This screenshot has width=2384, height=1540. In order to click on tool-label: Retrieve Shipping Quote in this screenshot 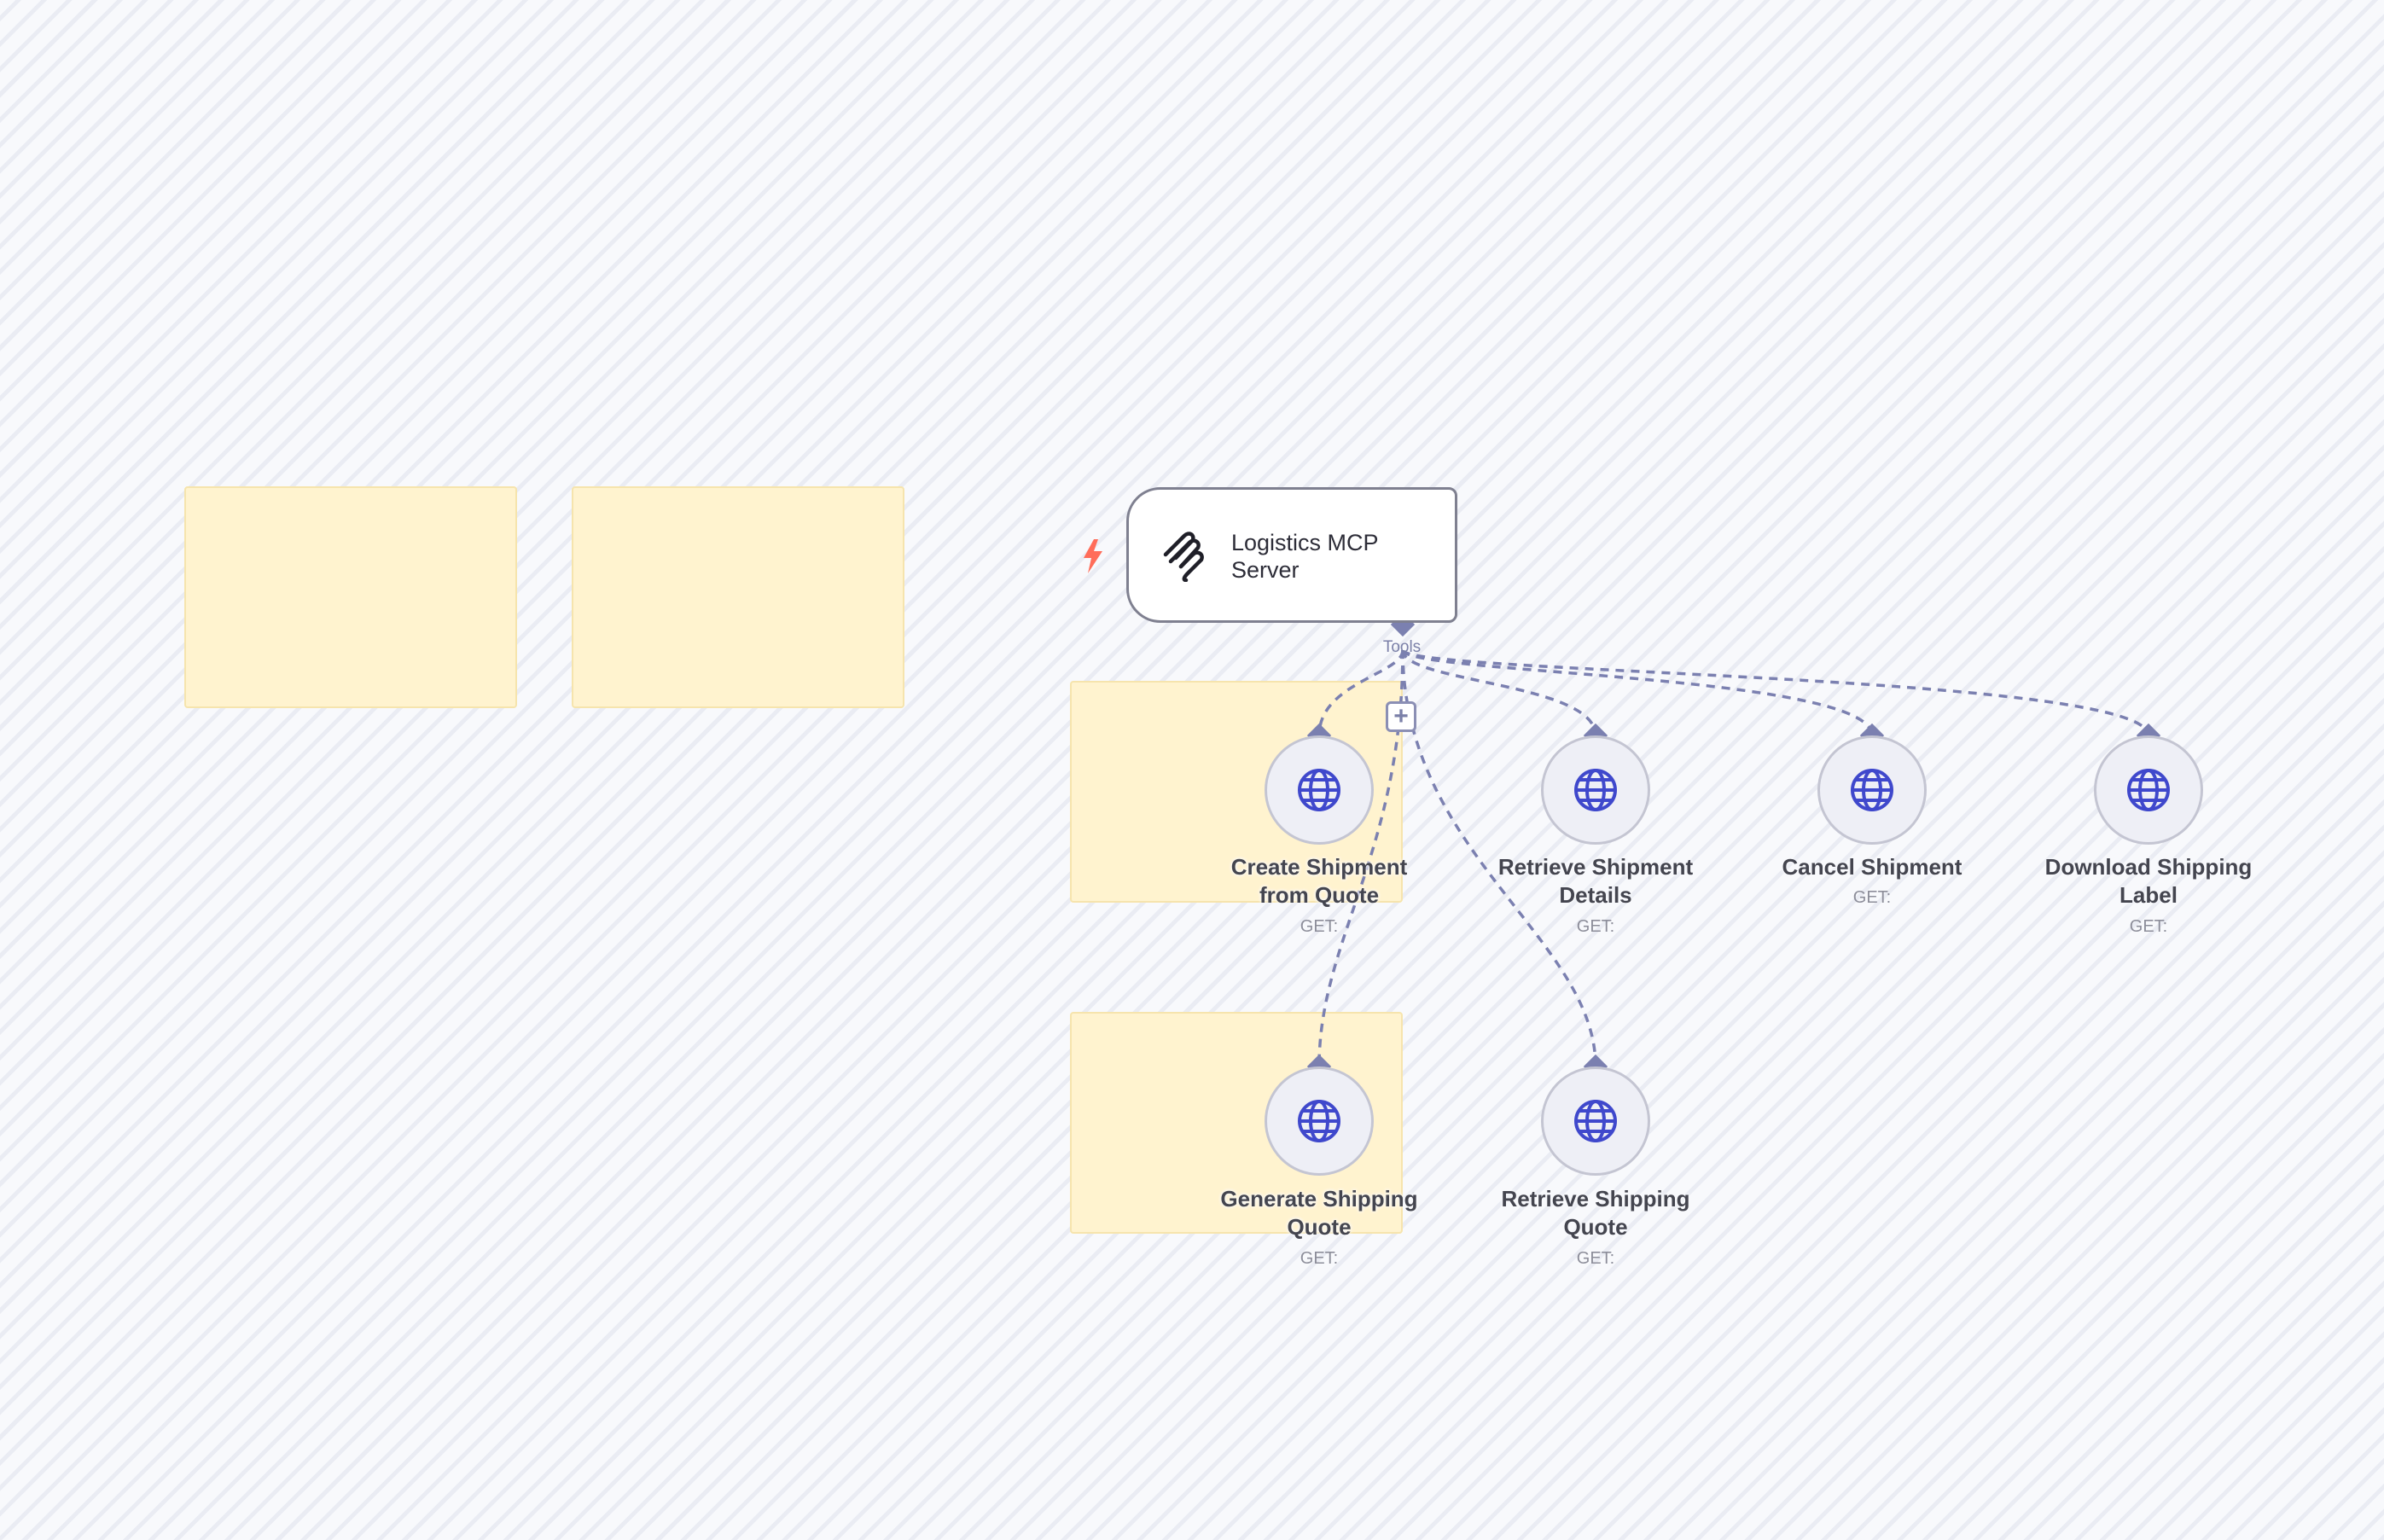, I will do `click(1596, 1213)`.